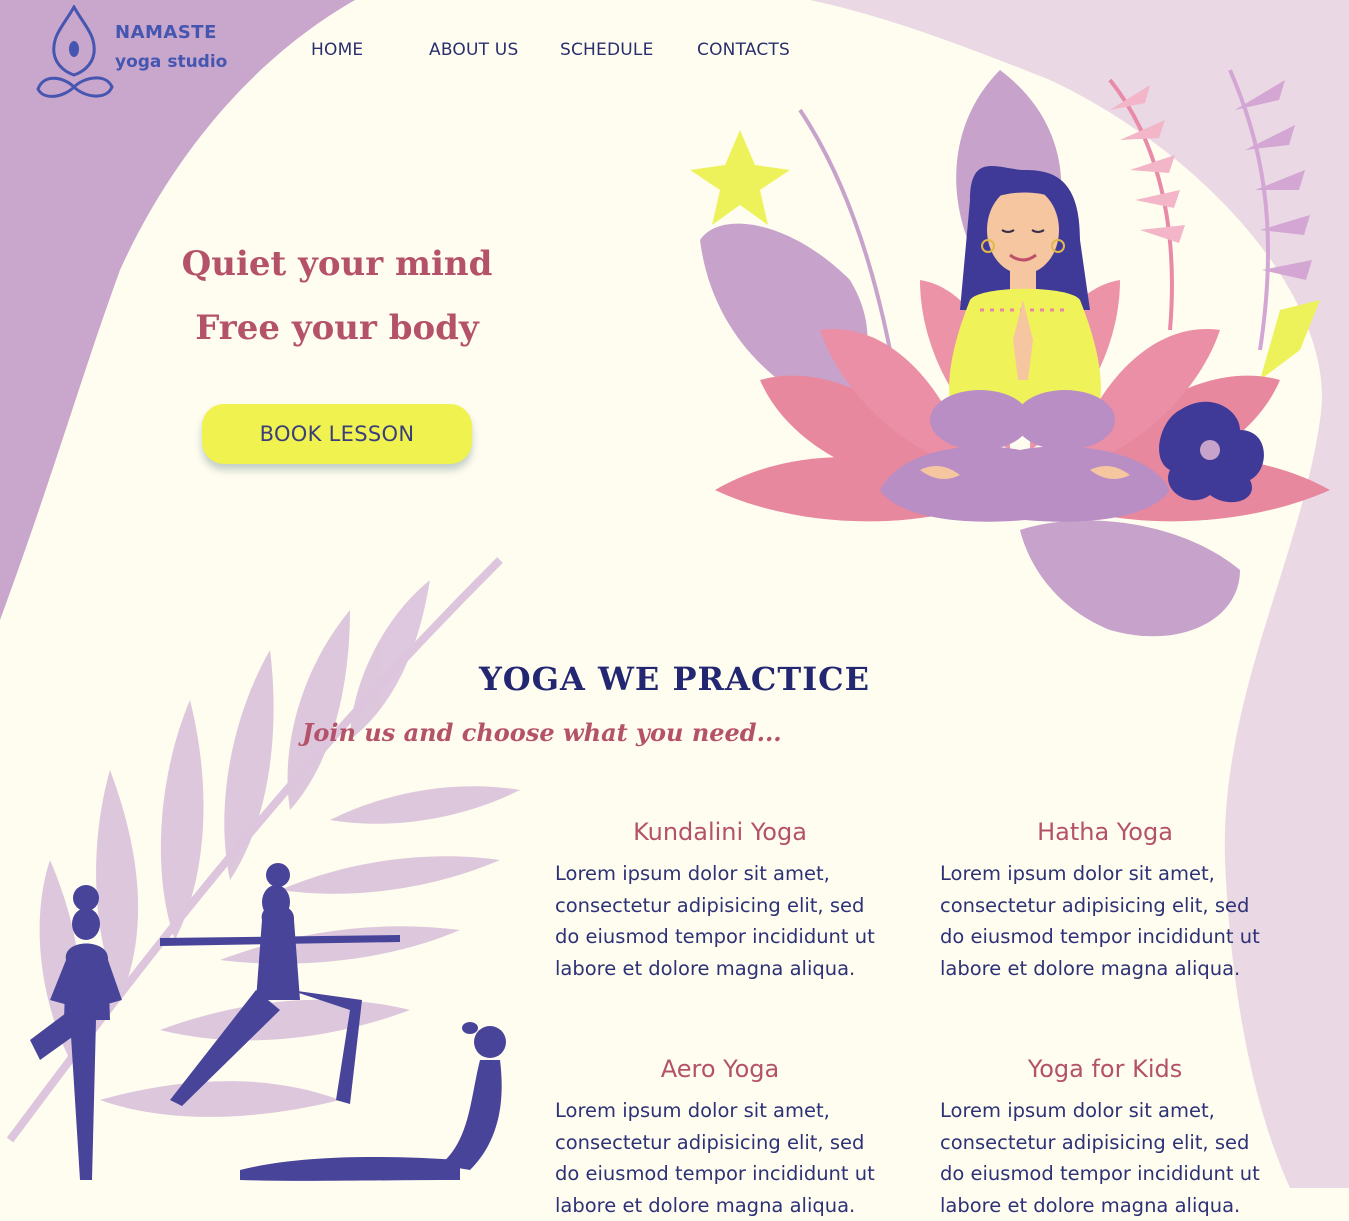  Describe the element at coordinates (337, 50) in the screenshot. I see `nav-item-home: HOME` at that location.